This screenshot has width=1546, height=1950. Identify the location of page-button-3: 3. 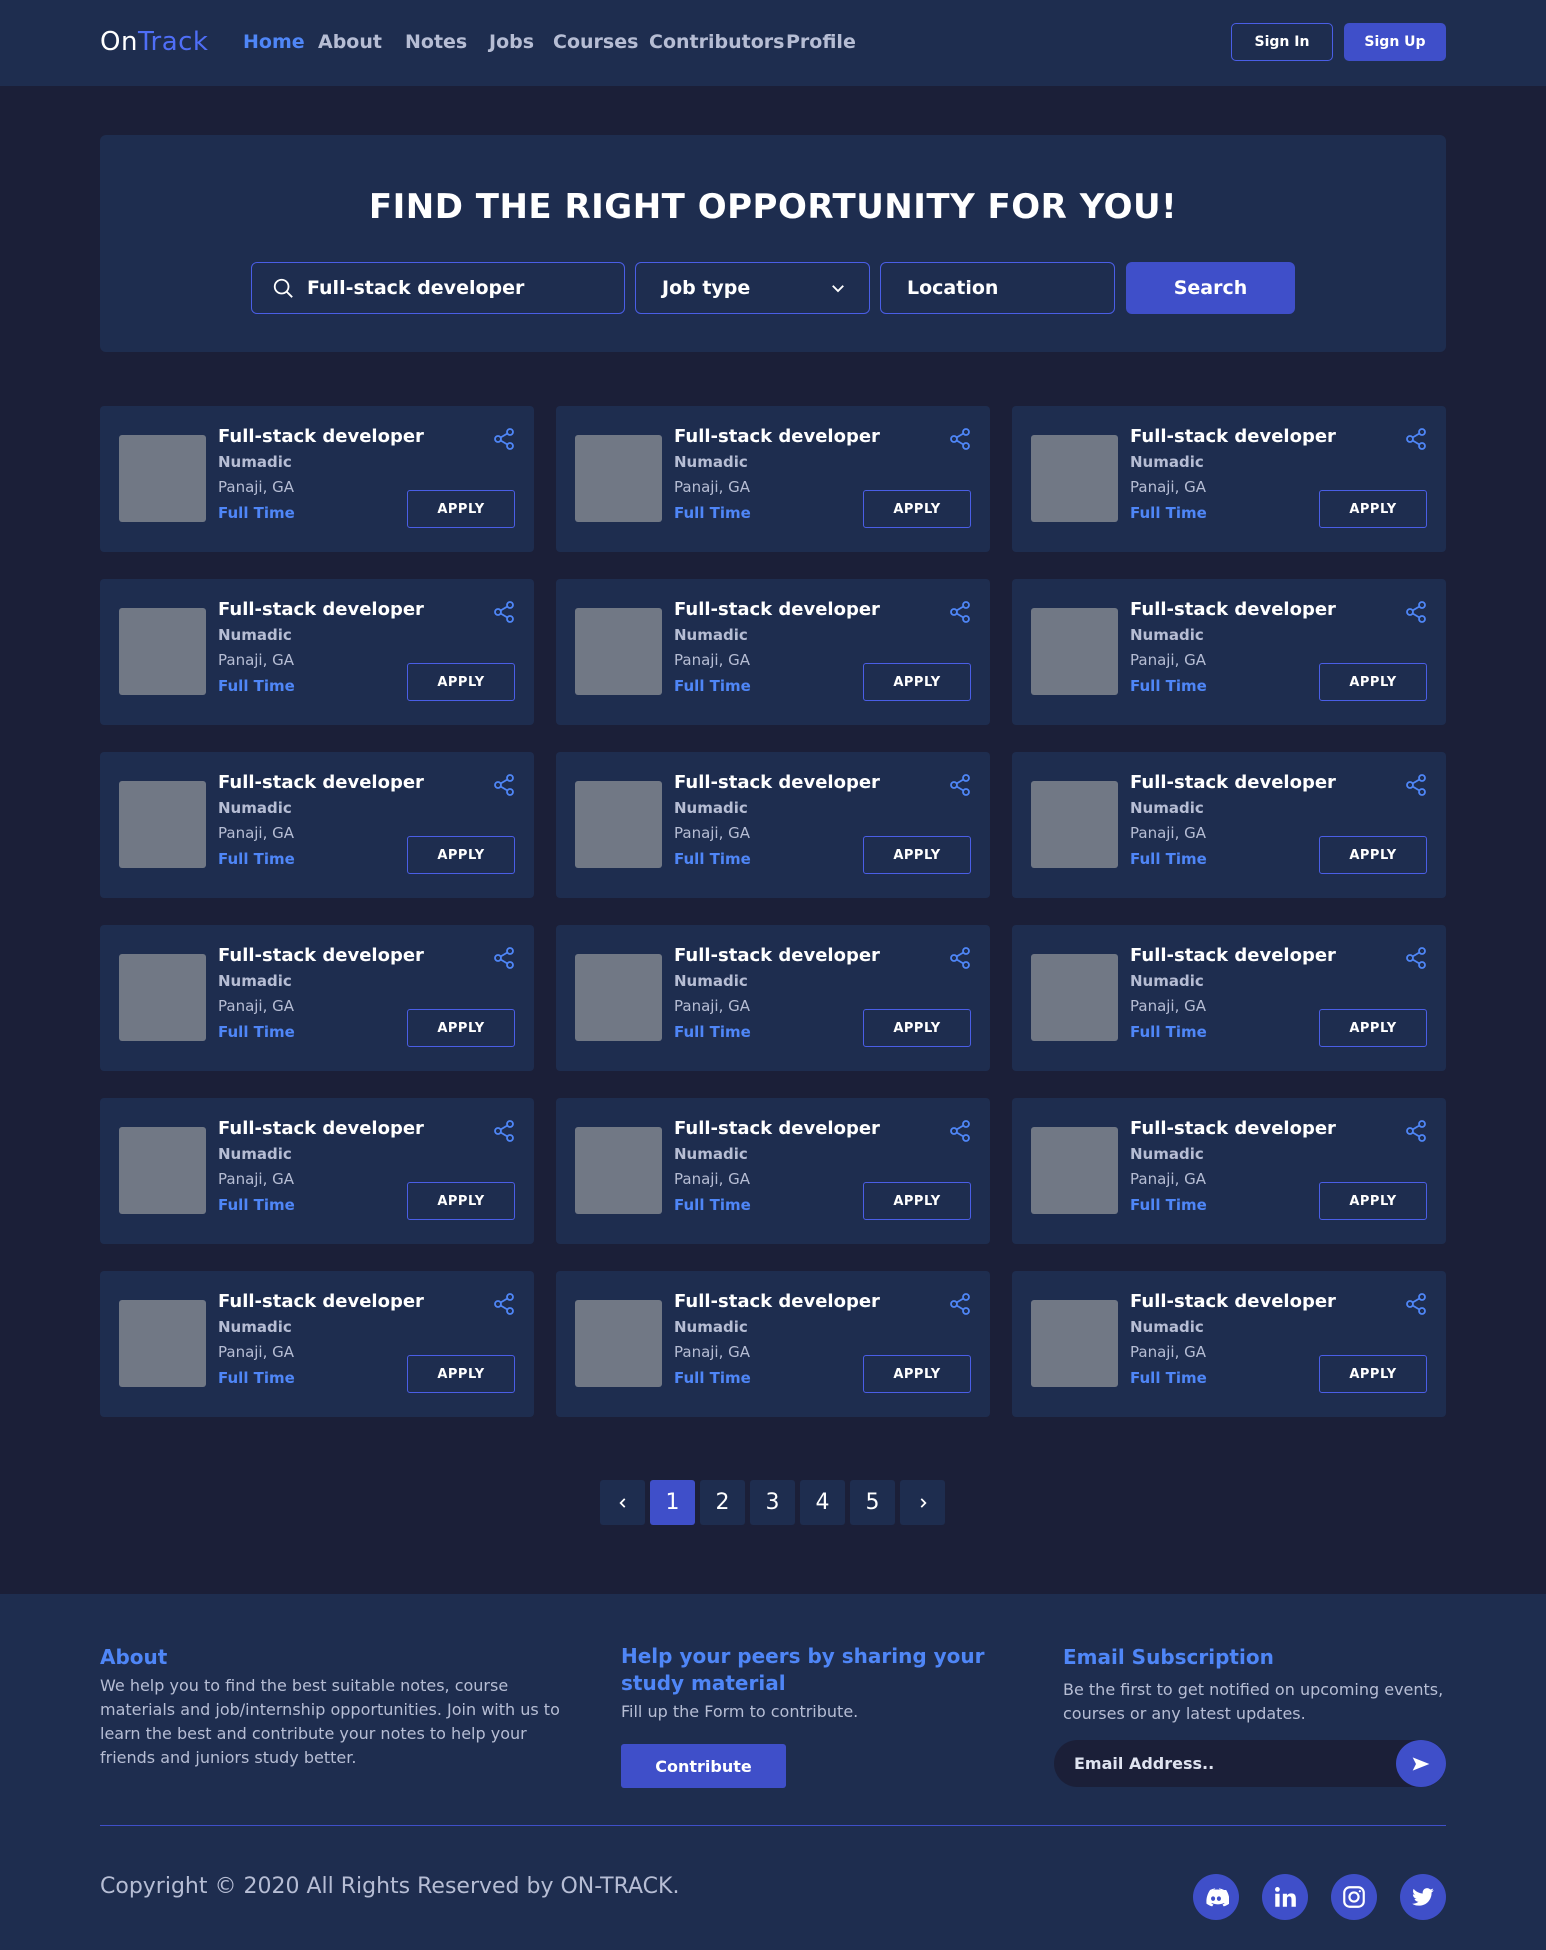
(772, 1502).